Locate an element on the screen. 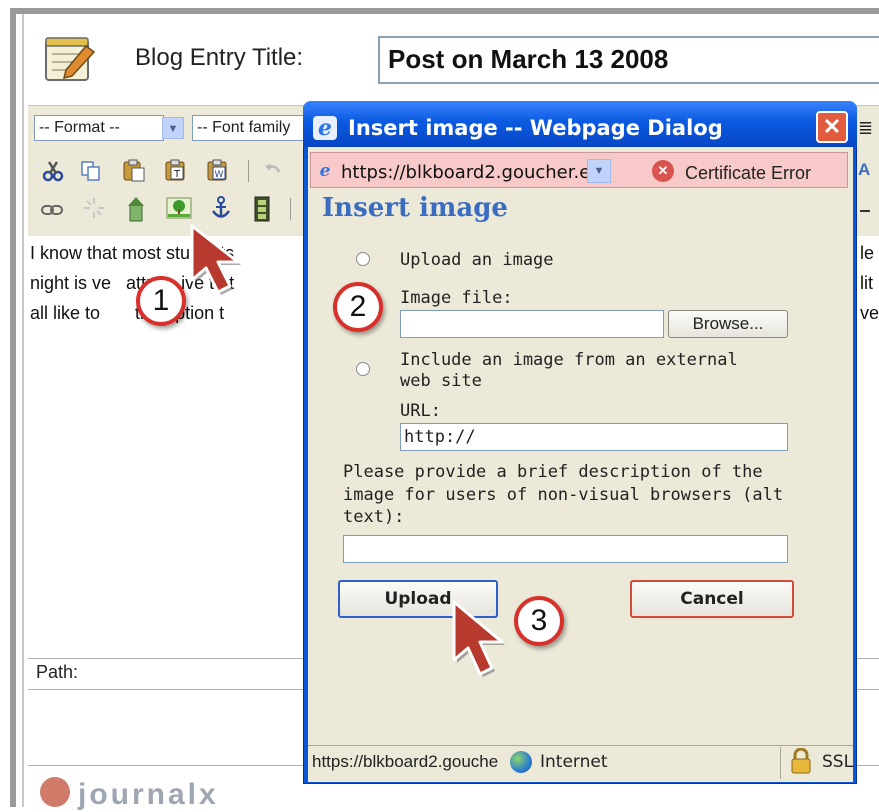 The width and height of the screenshot is (879, 812). editor-line-fragment: le is located at coordinates (867, 253).